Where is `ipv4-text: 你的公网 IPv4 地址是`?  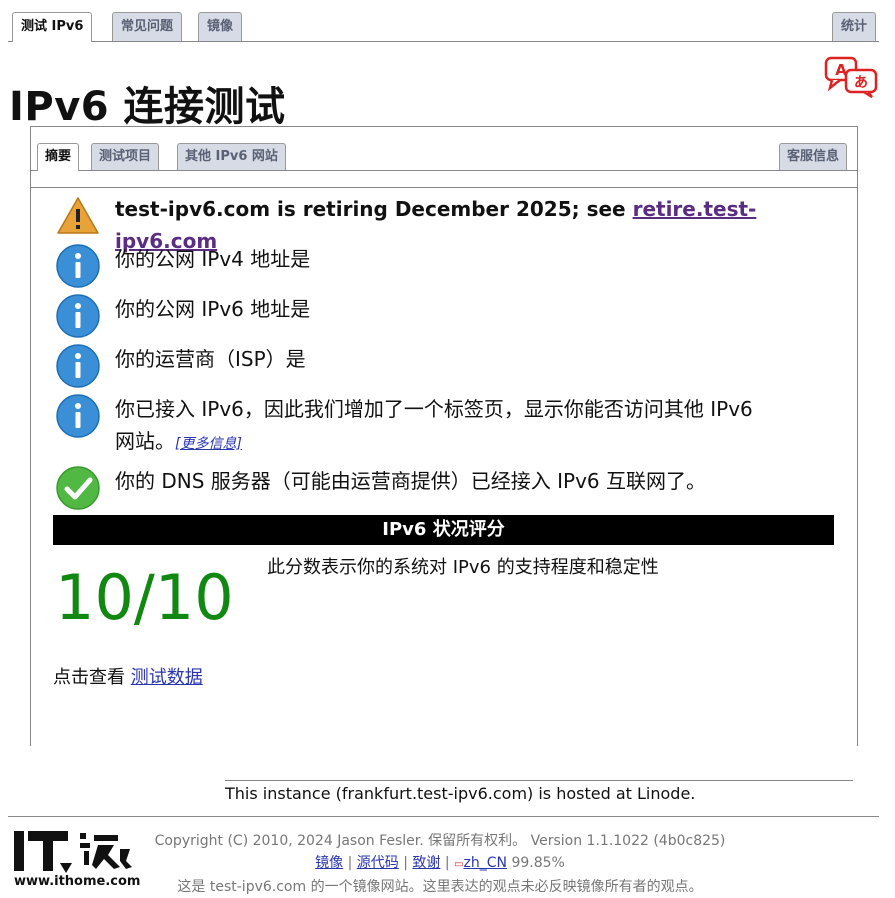 ipv4-text: 你的公网 IPv4 地址是 is located at coordinates (213, 259).